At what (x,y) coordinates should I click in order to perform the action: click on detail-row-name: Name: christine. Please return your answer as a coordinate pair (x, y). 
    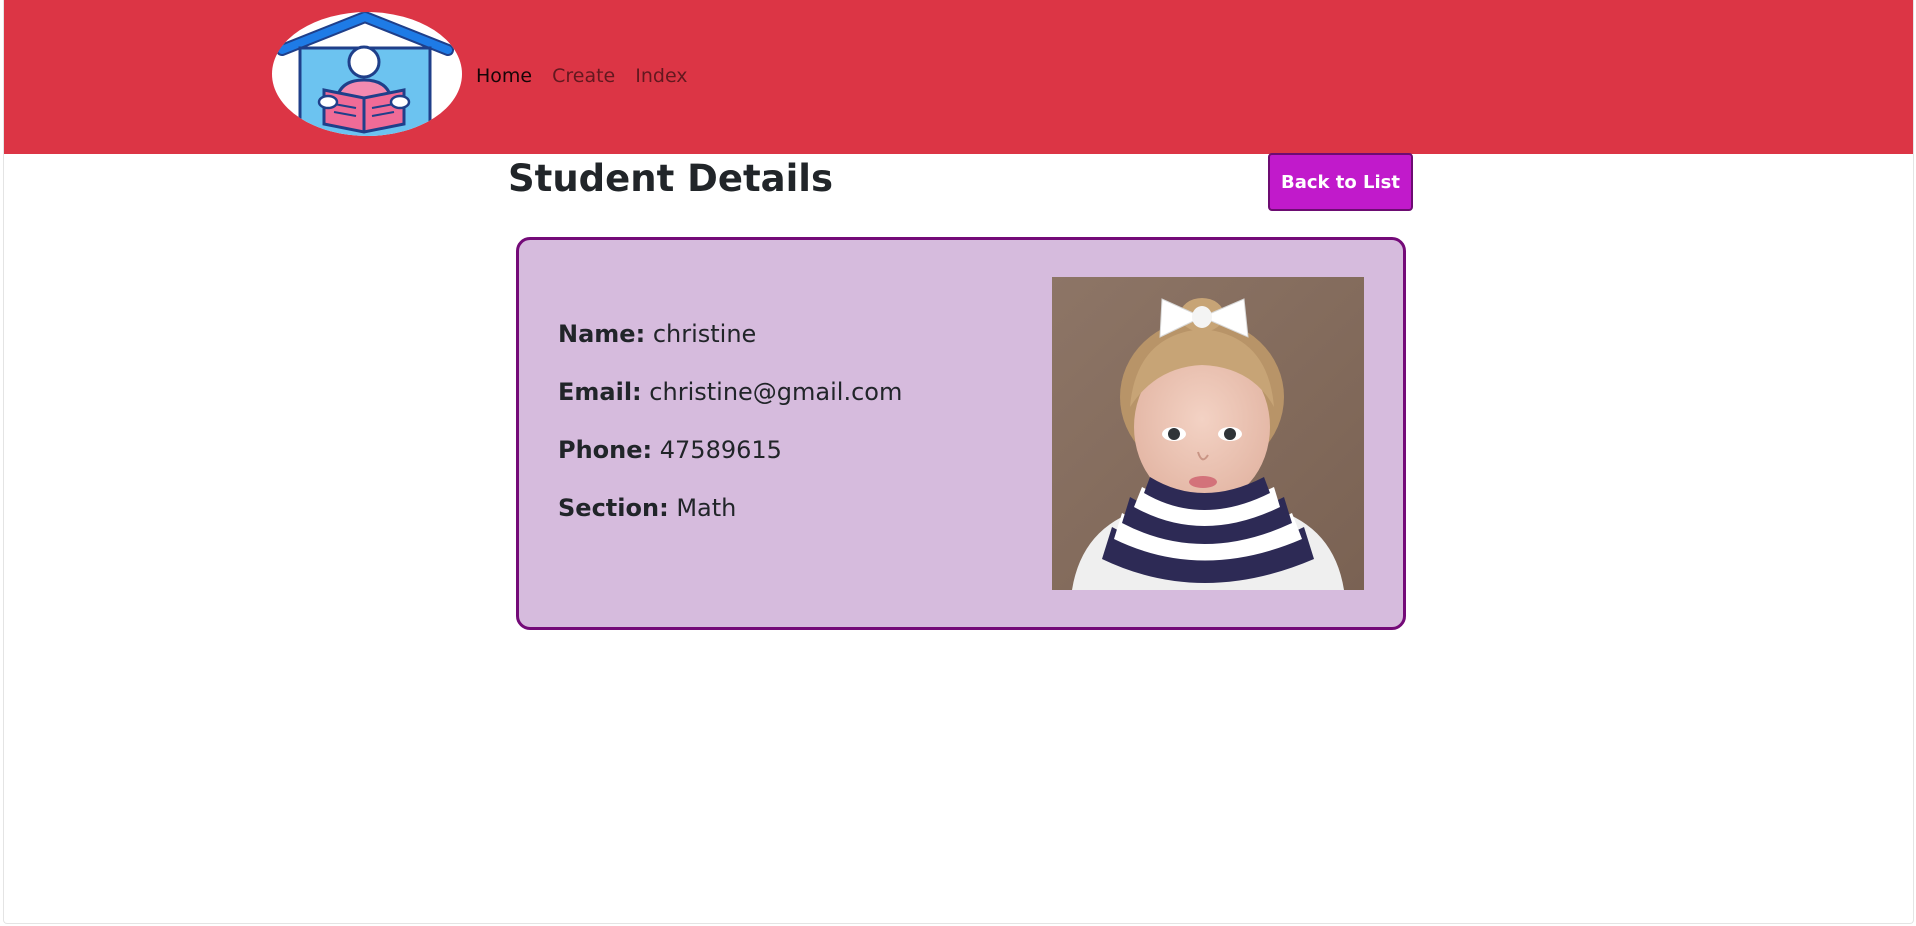
    Looking at the image, I should click on (730, 334).